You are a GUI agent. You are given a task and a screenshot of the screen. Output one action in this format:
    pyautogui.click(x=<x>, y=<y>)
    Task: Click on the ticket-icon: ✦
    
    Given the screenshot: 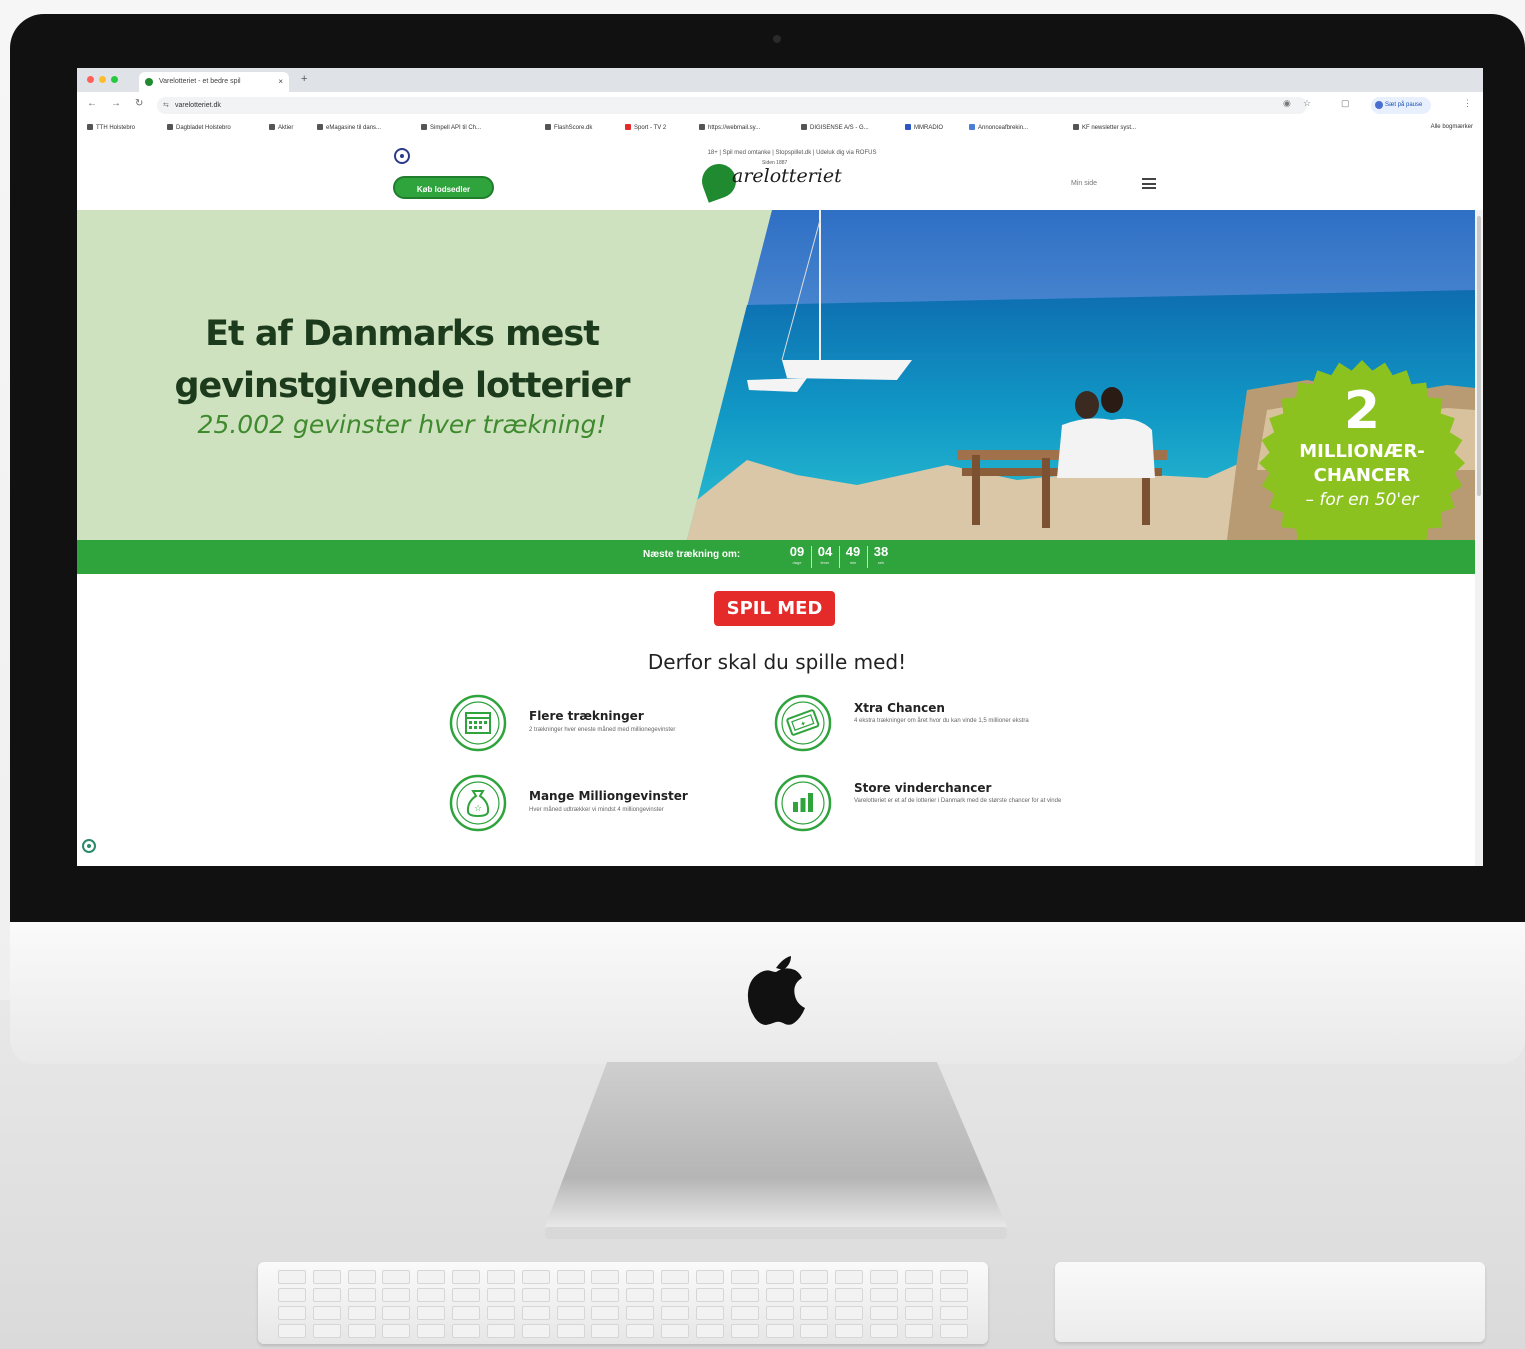 What is the action you would take?
    pyautogui.click(x=803, y=723)
    